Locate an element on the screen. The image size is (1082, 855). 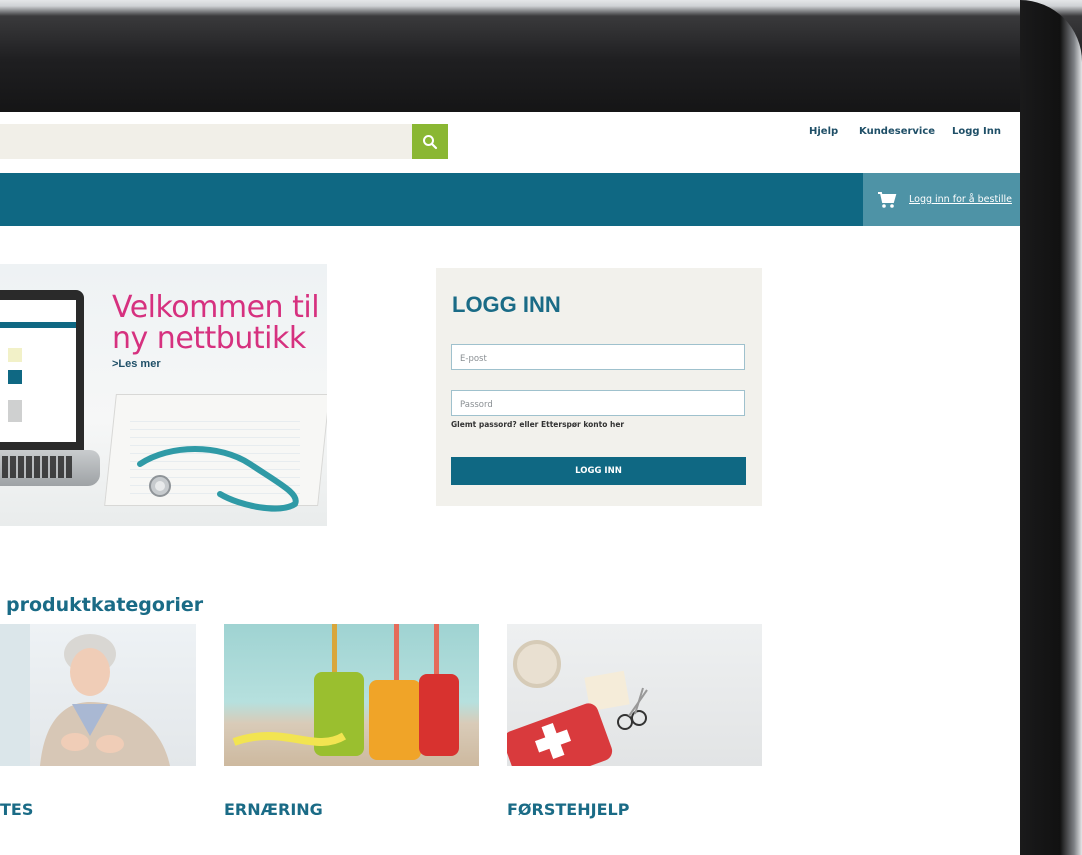
login-submit-button: LOGG INN is located at coordinates (598, 471).